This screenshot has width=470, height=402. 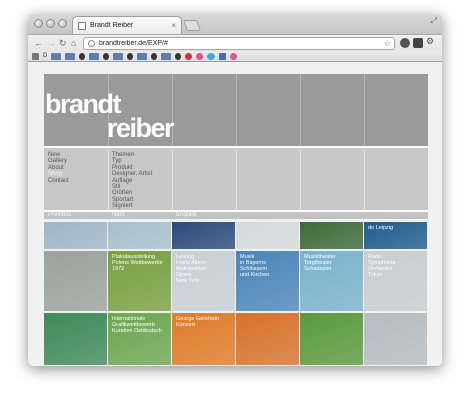 What do you see at coordinates (82, 56) in the screenshot?
I see `bookmark-music-icon` at bounding box center [82, 56].